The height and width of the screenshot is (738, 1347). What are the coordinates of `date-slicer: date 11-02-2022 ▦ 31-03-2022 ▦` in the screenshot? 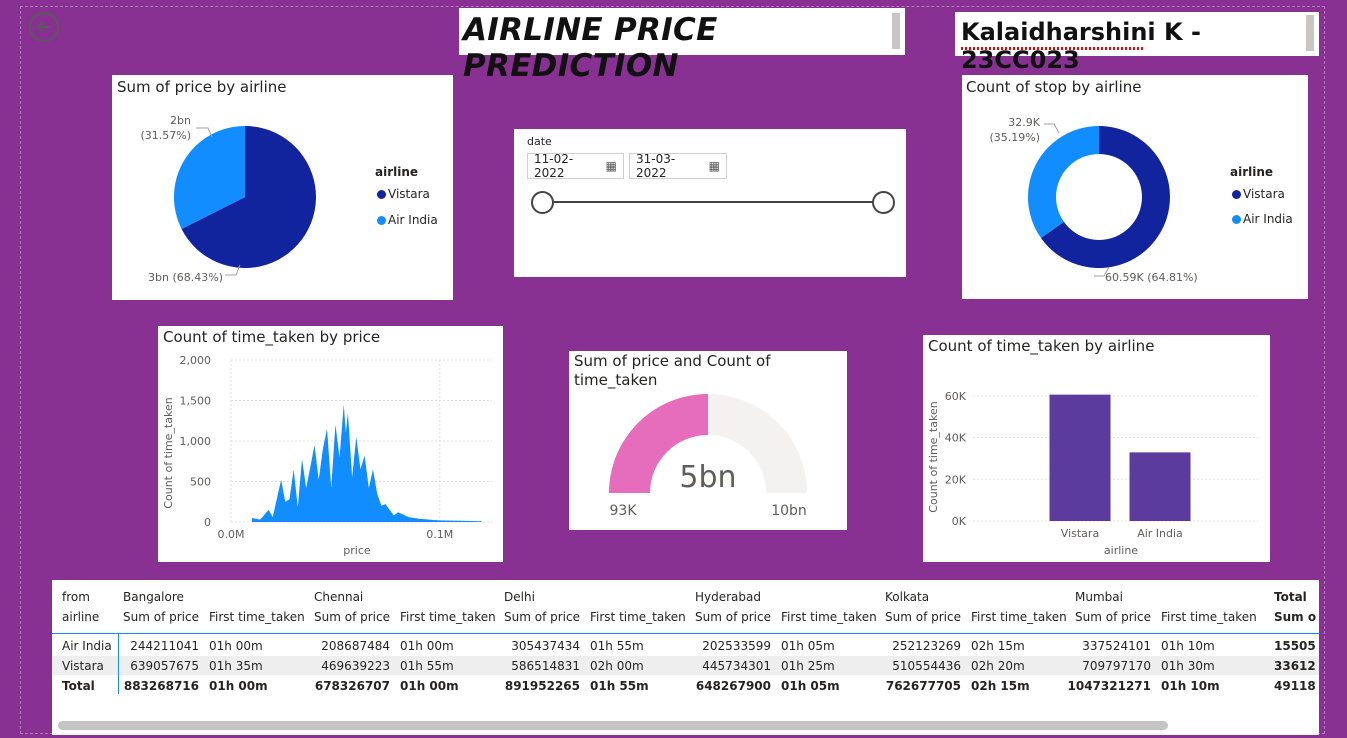 It's located at (710, 203).